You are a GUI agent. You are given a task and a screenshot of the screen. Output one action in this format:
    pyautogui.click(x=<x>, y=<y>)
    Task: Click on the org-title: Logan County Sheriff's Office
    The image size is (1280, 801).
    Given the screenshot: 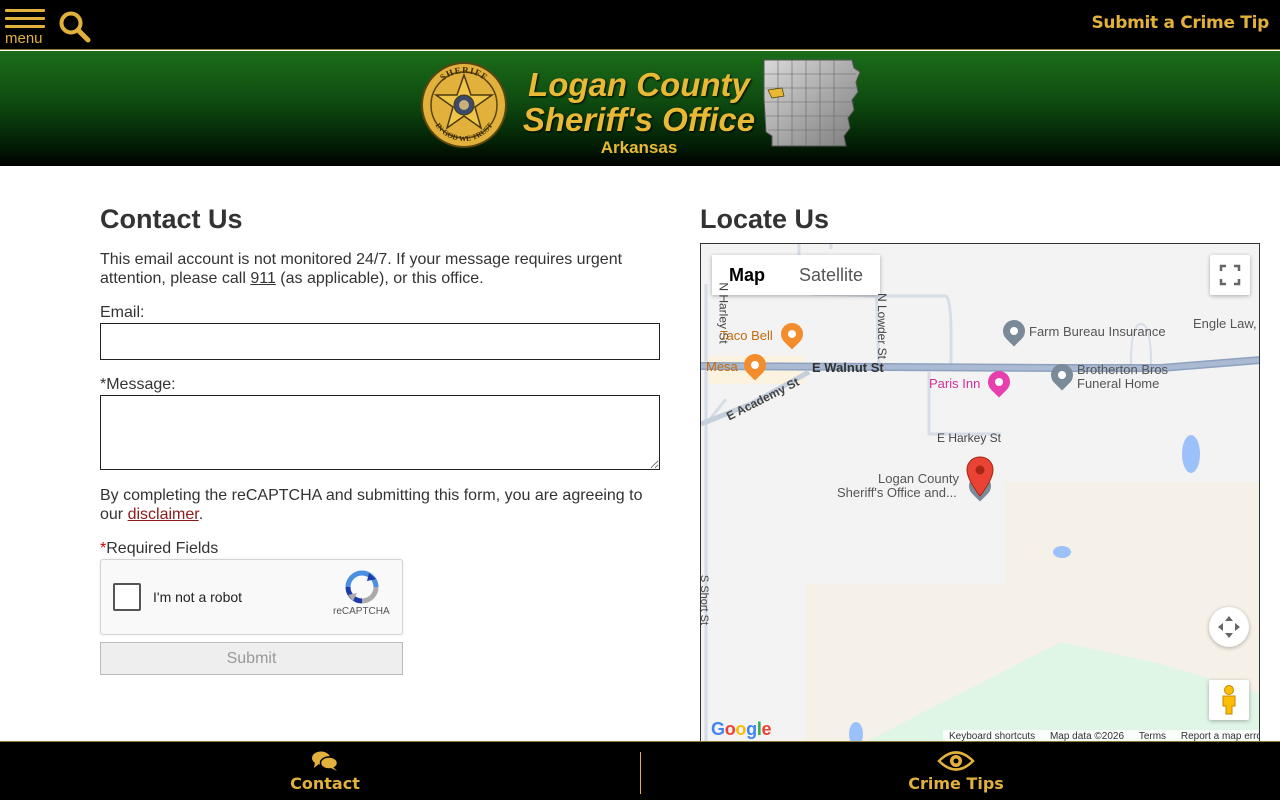 What is the action you would take?
    pyautogui.click(x=639, y=102)
    